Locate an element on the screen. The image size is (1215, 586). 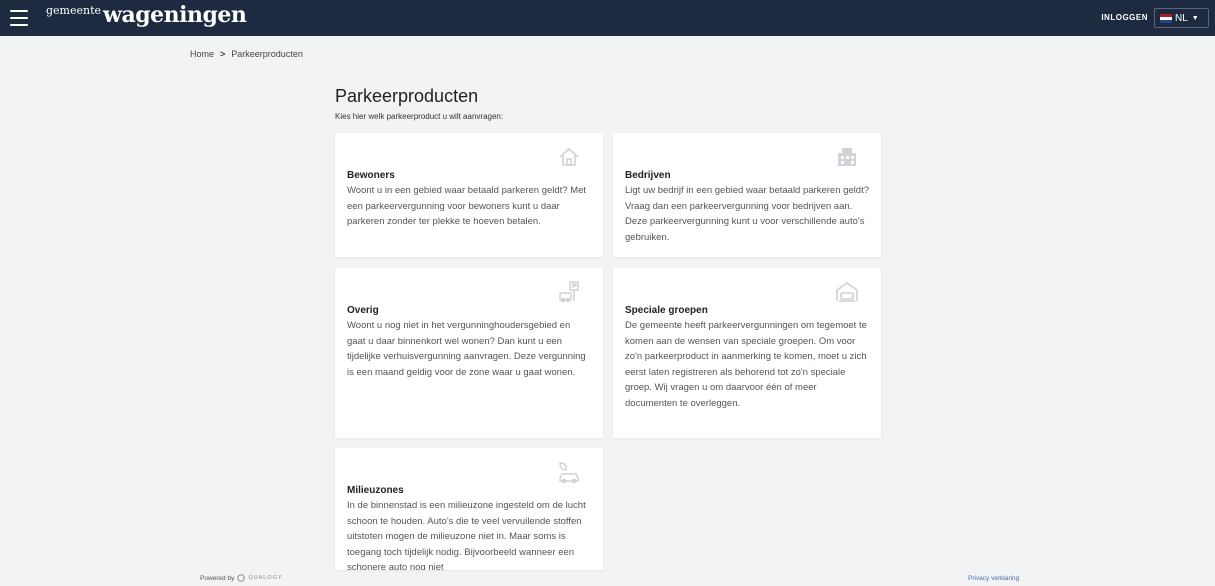
office-building-icon is located at coordinates (847, 157).